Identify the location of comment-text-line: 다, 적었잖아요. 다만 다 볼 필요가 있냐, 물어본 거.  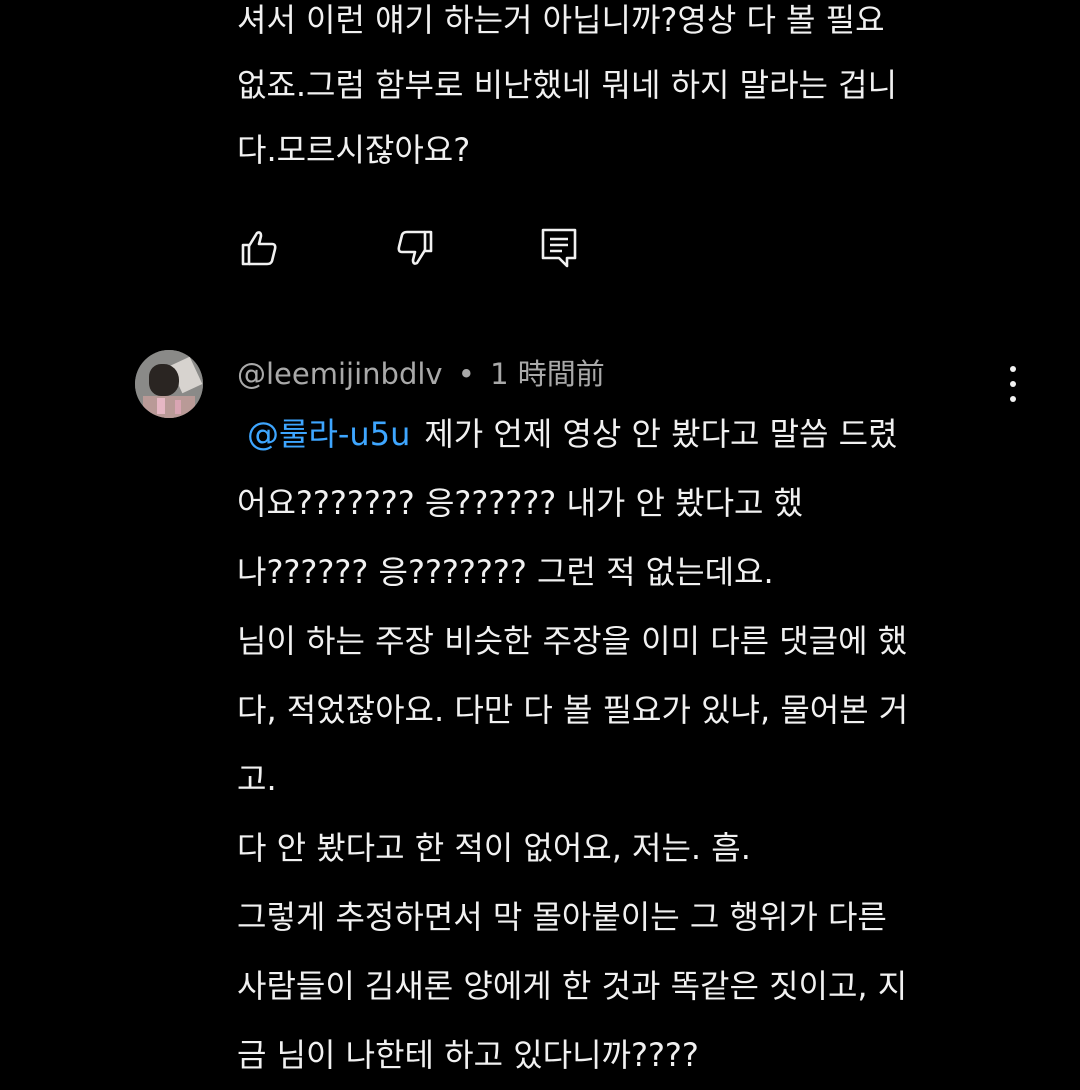
(573, 710).